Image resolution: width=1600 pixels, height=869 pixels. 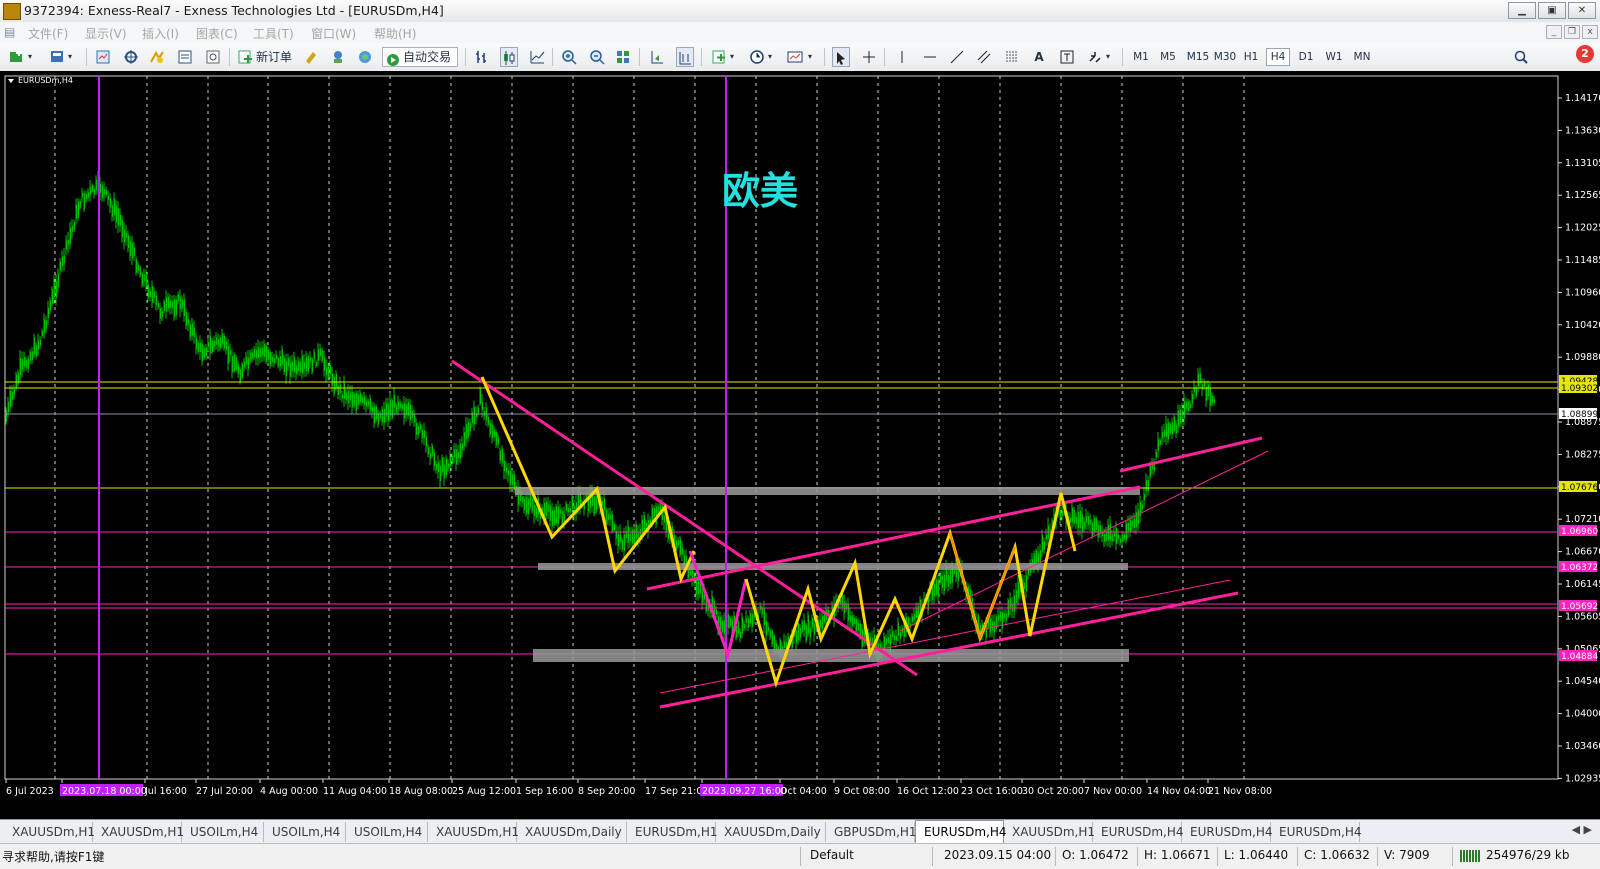 I want to click on menu-charts: 图表(C), so click(x=217, y=33).